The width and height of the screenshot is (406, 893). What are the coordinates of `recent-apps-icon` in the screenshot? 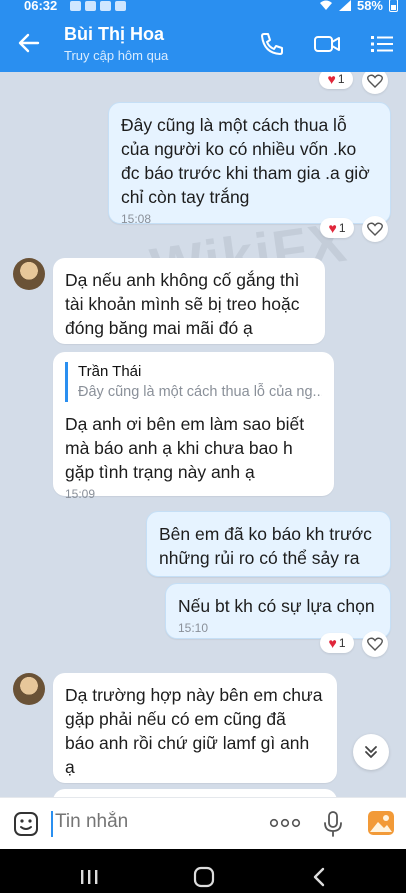 It's located at (89, 877).